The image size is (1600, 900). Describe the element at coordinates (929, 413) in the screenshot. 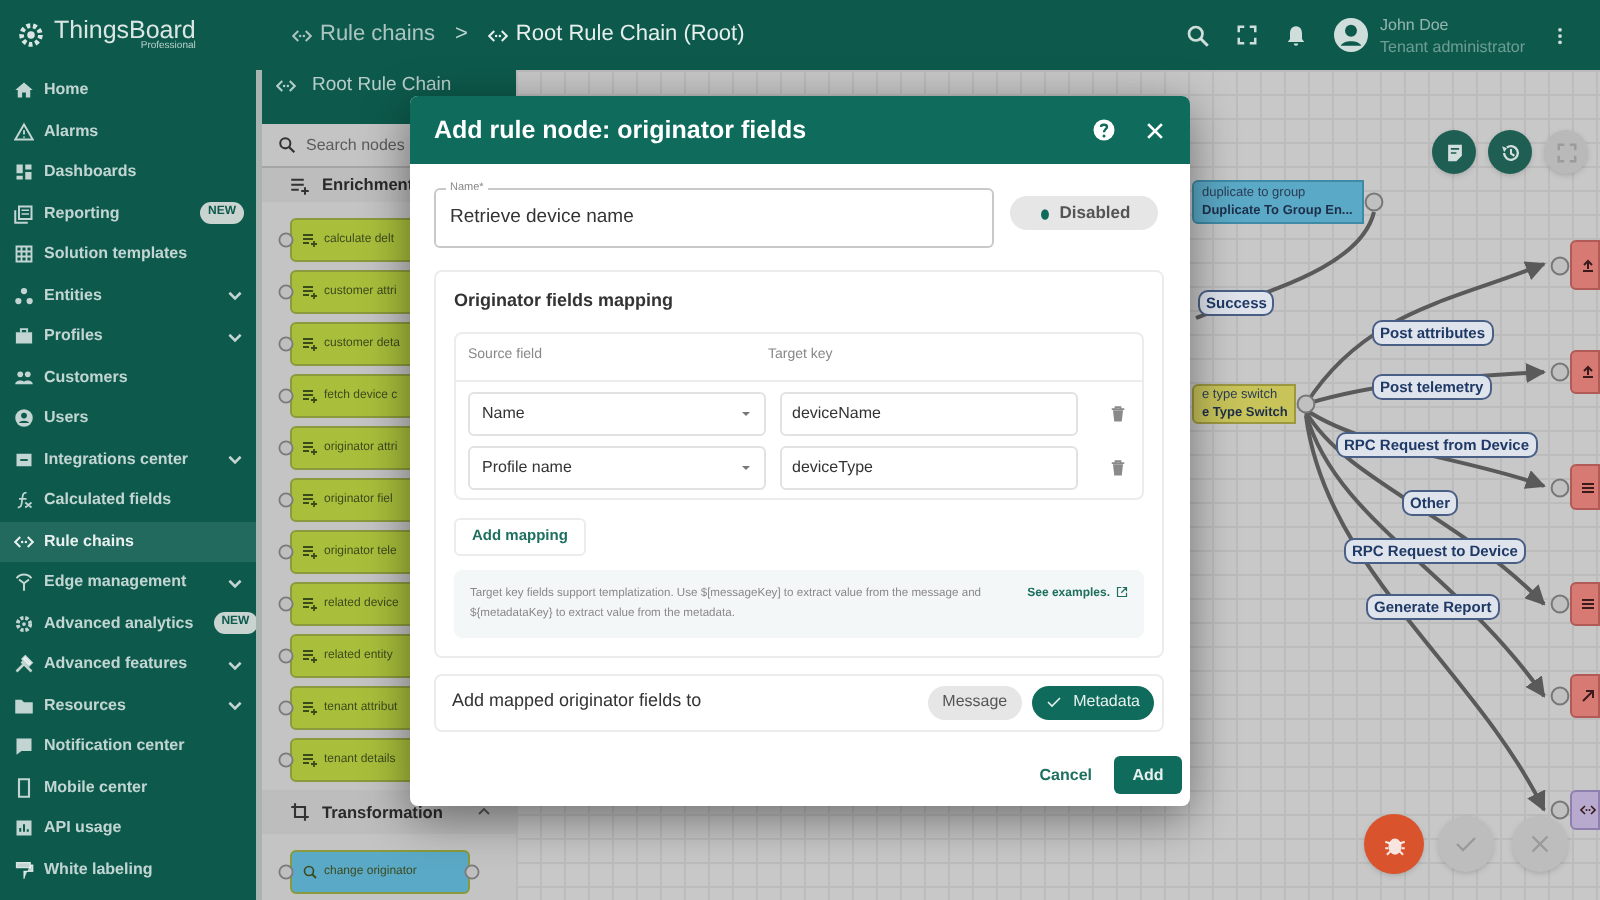

I see `target-key-field: deviceName` at that location.